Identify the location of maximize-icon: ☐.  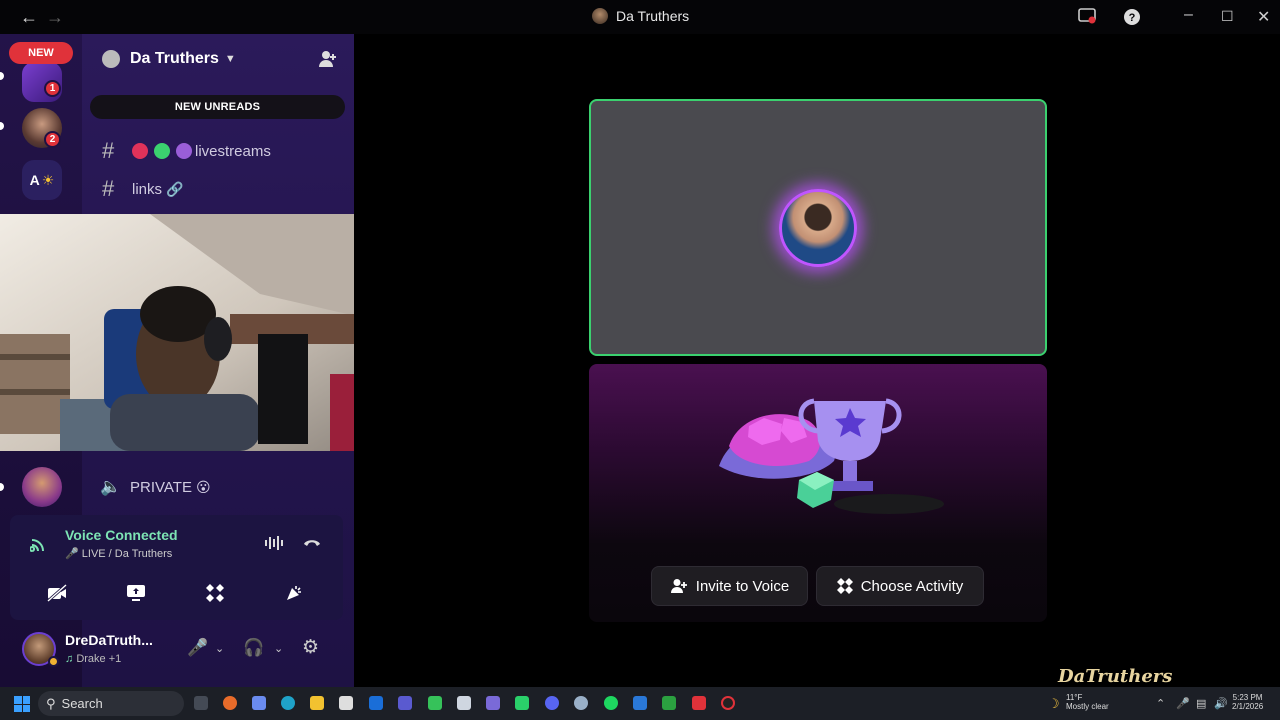
(1227, 16).